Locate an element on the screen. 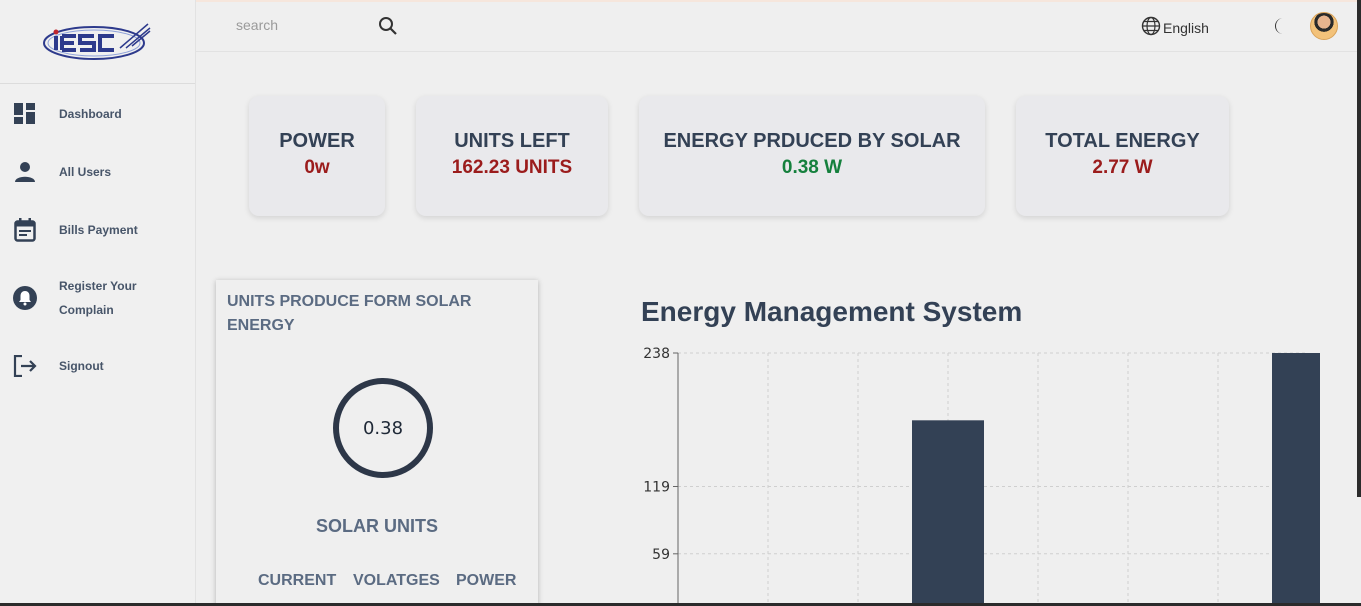  logo-area is located at coordinates (97, 42).